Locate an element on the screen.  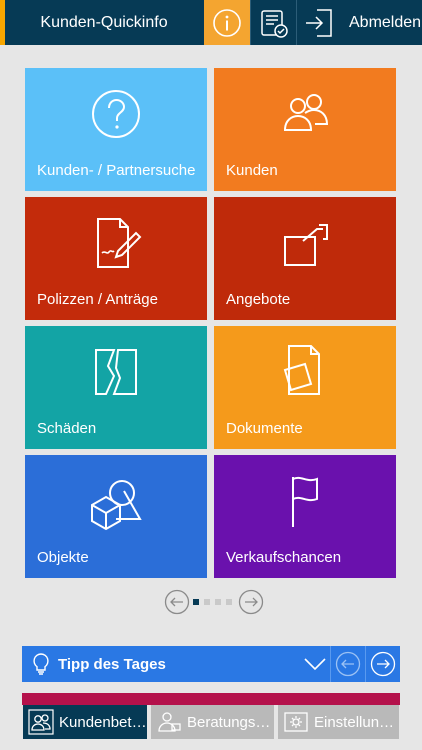
tile-dokumente: Dokumente is located at coordinates (305, 387).